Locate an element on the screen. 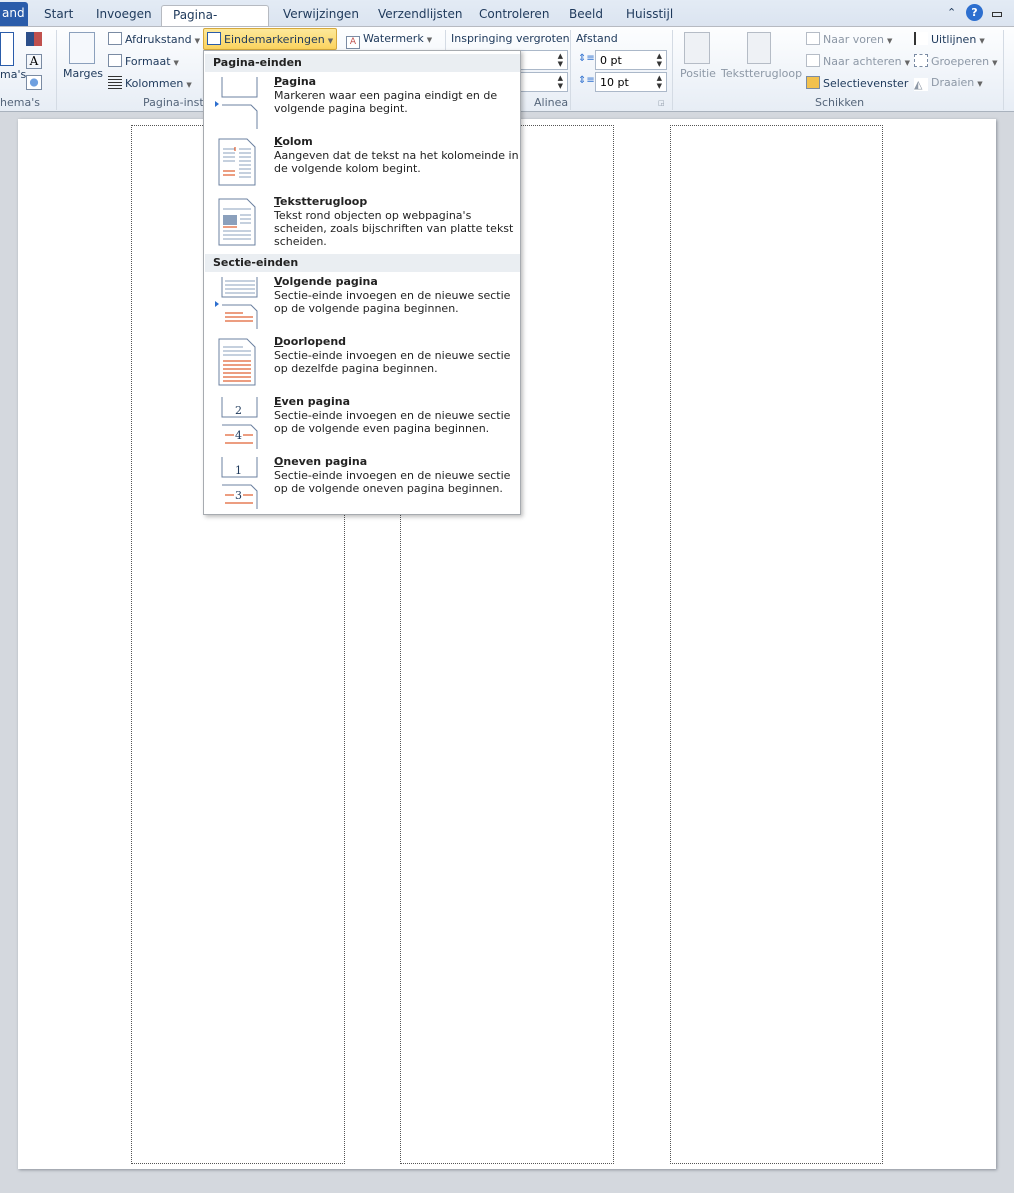  svg-text: 2 is located at coordinates (238, 410).